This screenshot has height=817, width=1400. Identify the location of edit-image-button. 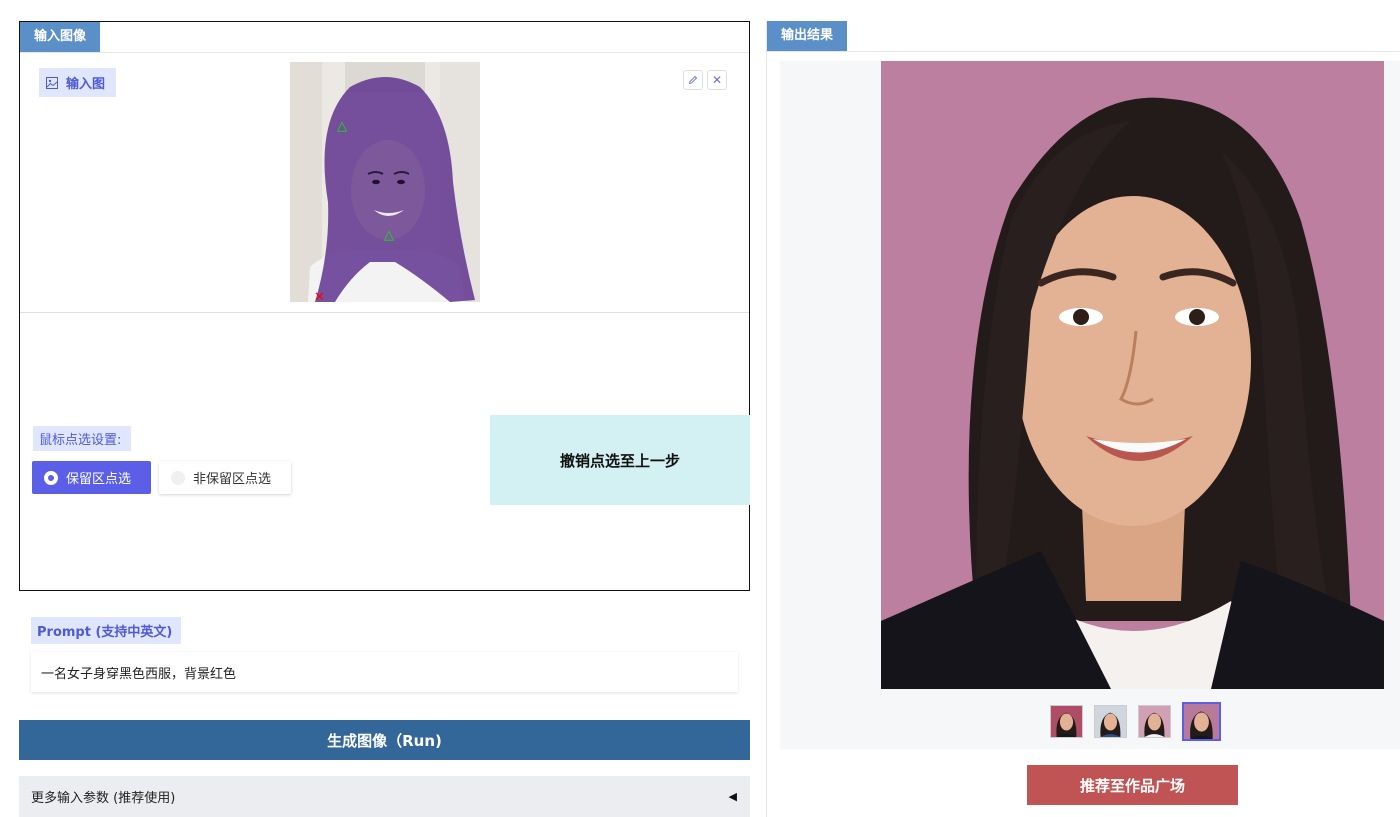
(693, 80).